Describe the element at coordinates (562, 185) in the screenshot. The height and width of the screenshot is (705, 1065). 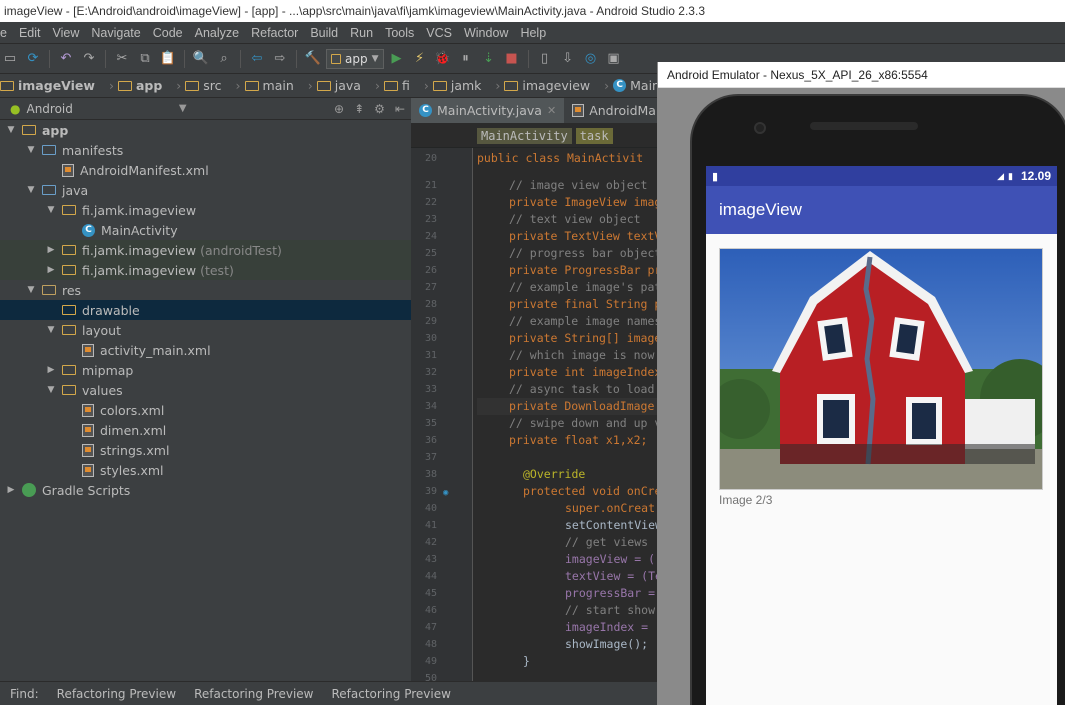
I see `code-line: // image view object` at that location.